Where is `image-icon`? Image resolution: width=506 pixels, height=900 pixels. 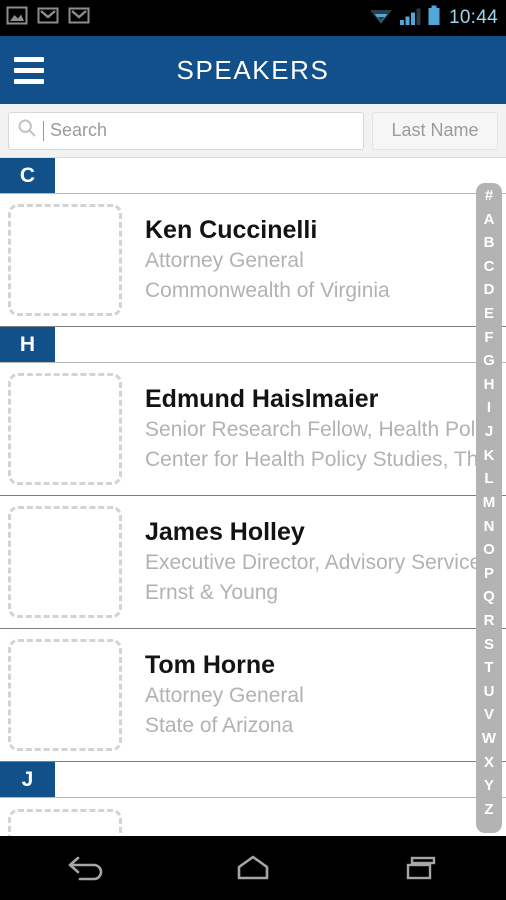
image-icon is located at coordinates (17, 18).